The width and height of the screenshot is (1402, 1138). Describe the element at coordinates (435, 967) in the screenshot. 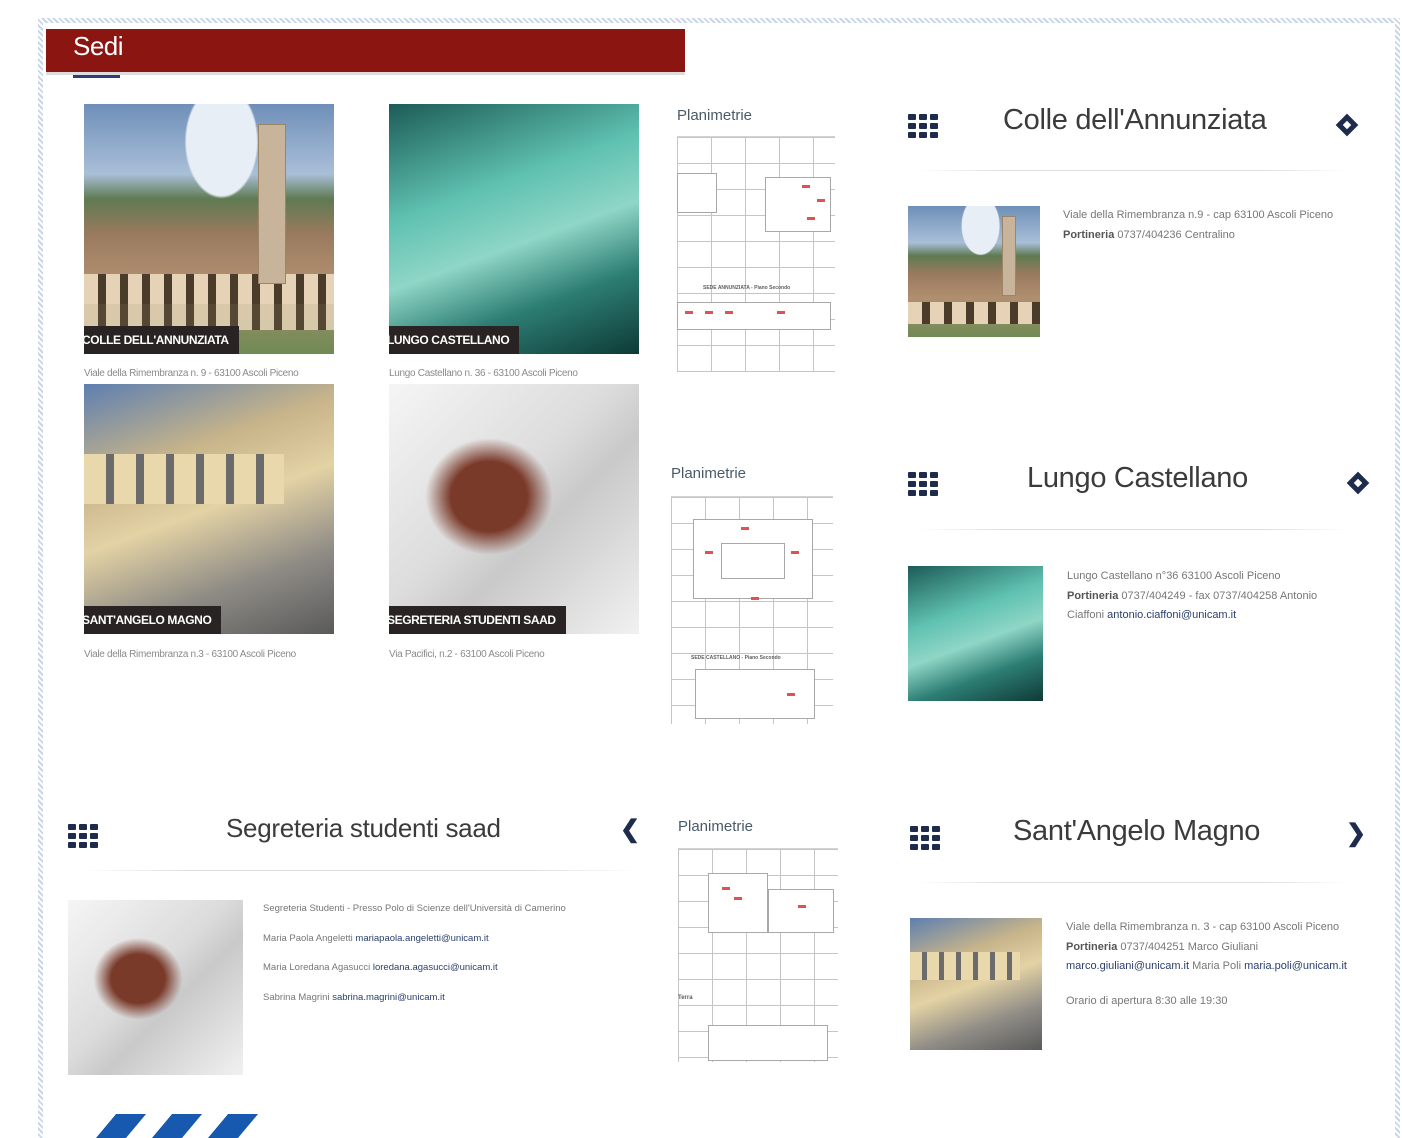

I see `email-link: loredana.agasucci@unicam.it` at that location.